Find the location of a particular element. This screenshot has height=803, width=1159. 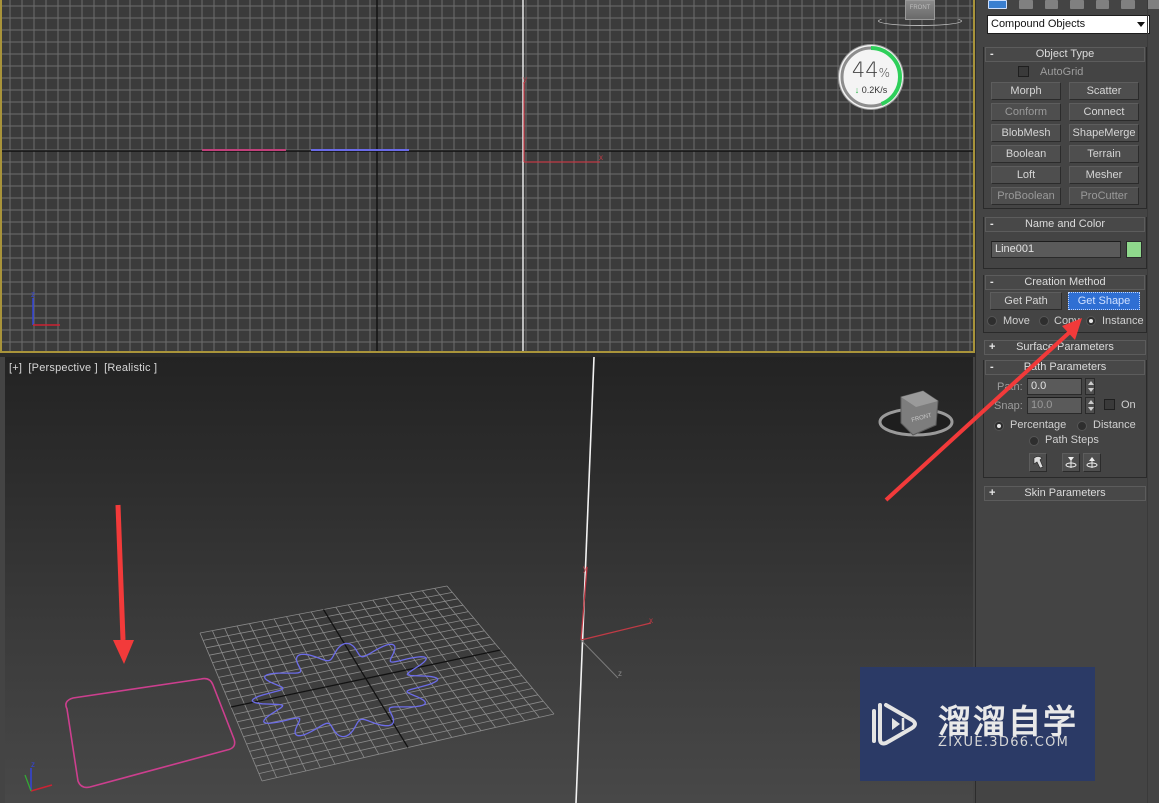

percentage-label: Percentage is located at coordinates (1038, 425).